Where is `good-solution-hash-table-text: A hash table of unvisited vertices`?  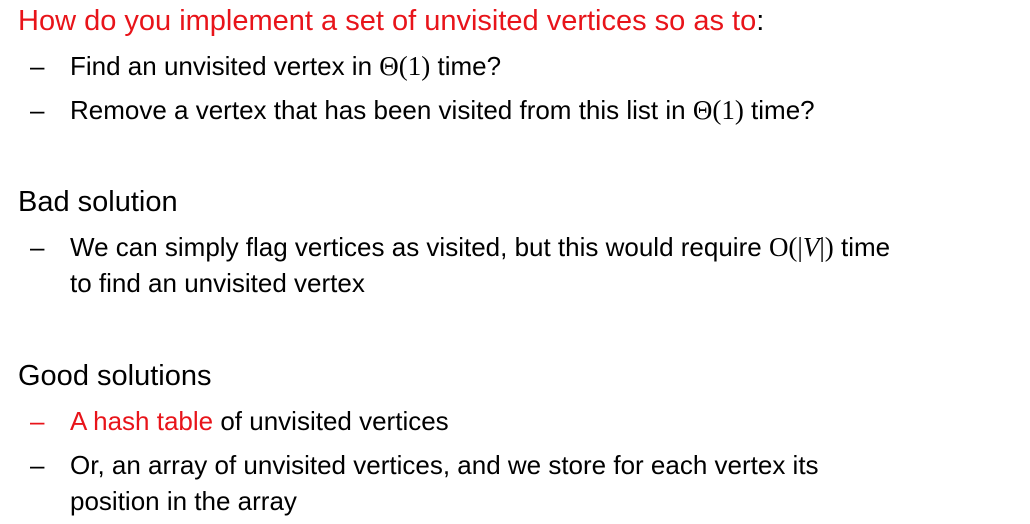 good-solution-hash-table-text: A hash table of unvisited vertices is located at coordinates (545, 421).